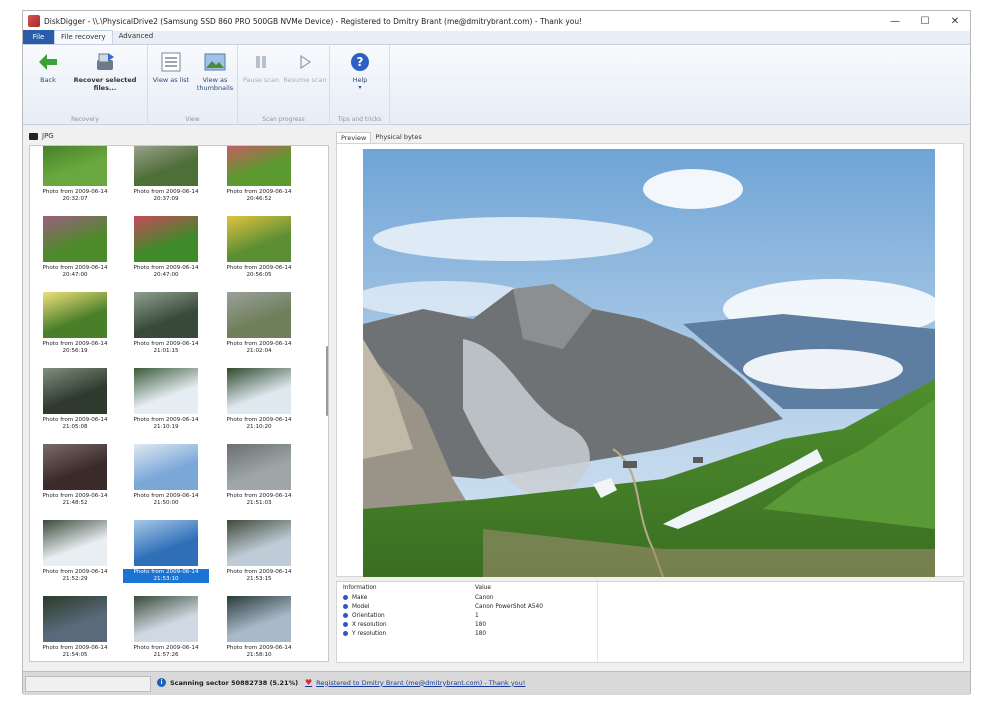  I want to click on thumbnail-caption: Photo from 2009-06-14 21:05:08, so click(75, 423).